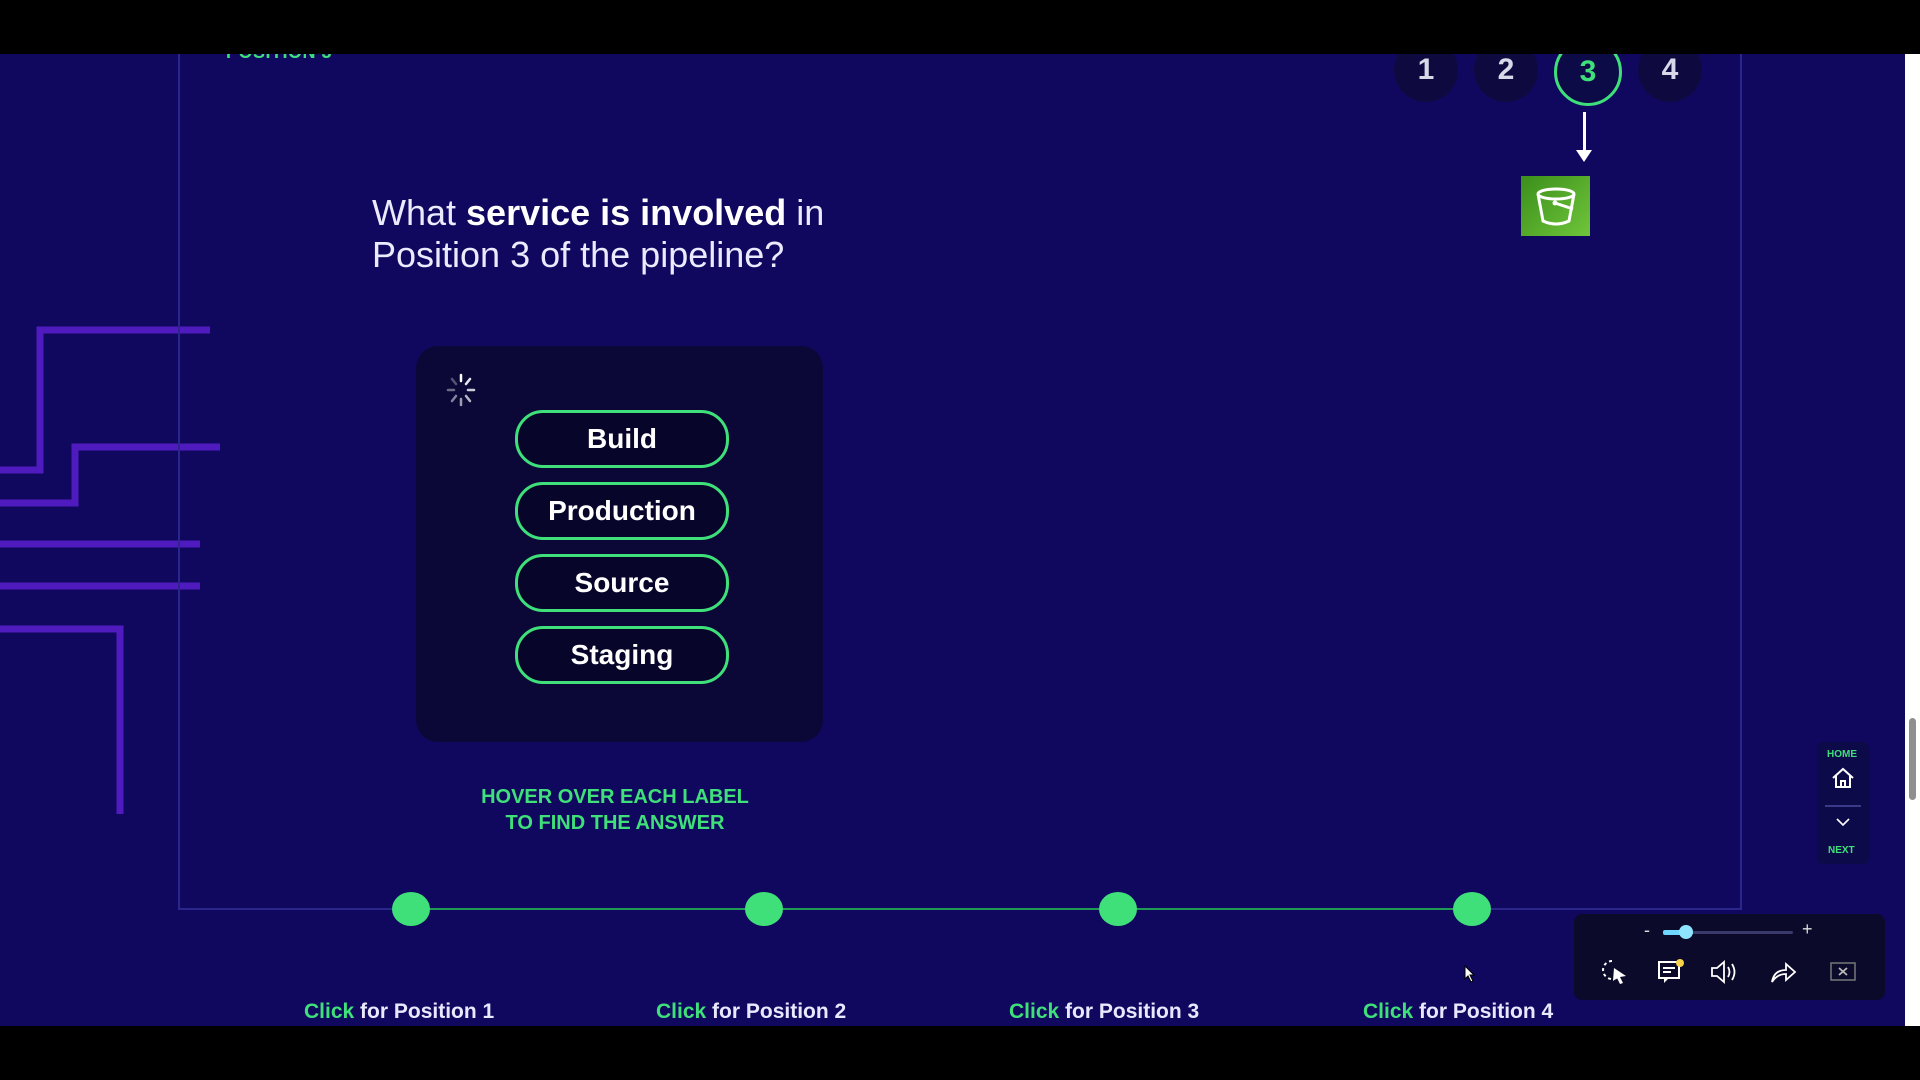 The height and width of the screenshot is (1080, 1920). Describe the element at coordinates (1843, 806) in the screenshot. I see `nav-divider` at that location.